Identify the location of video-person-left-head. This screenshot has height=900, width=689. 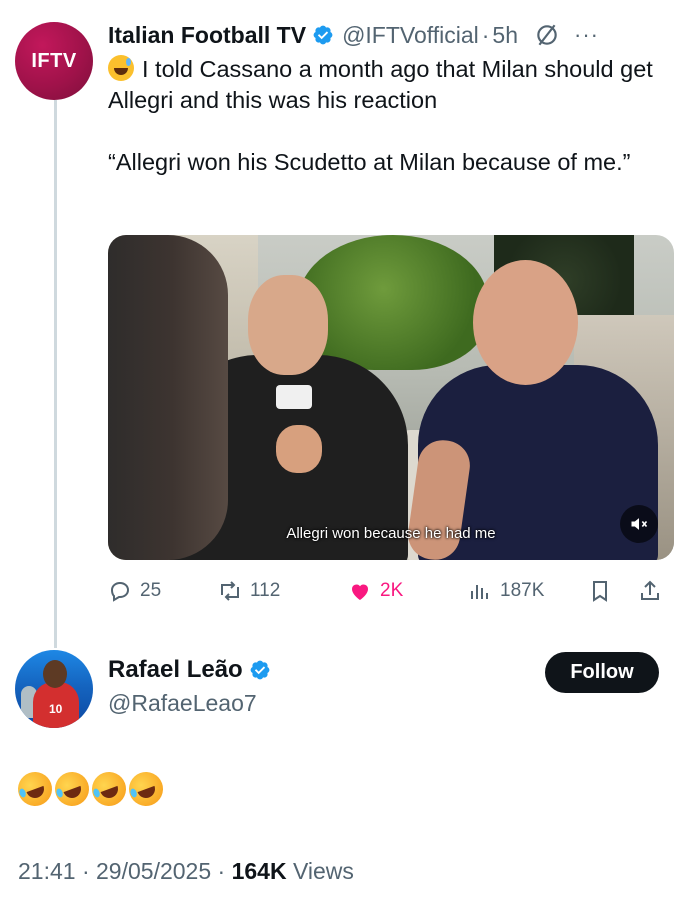
(288, 325).